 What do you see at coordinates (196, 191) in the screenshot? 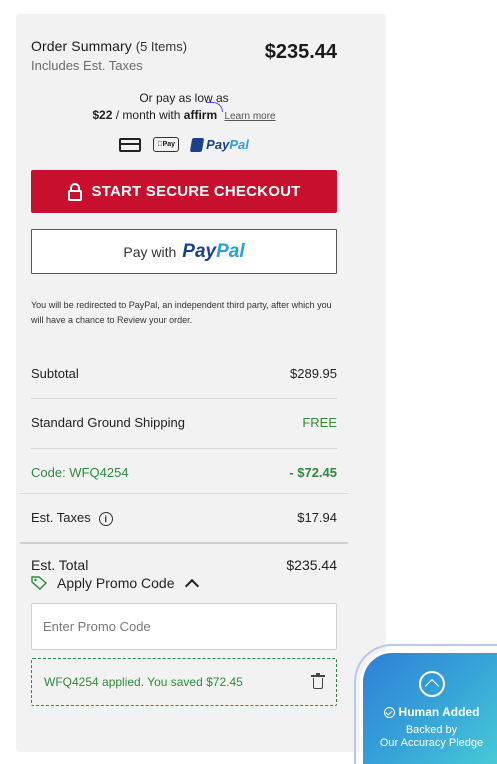
I see `checkout-button-label: START SECURE CHECKOUT` at bounding box center [196, 191].